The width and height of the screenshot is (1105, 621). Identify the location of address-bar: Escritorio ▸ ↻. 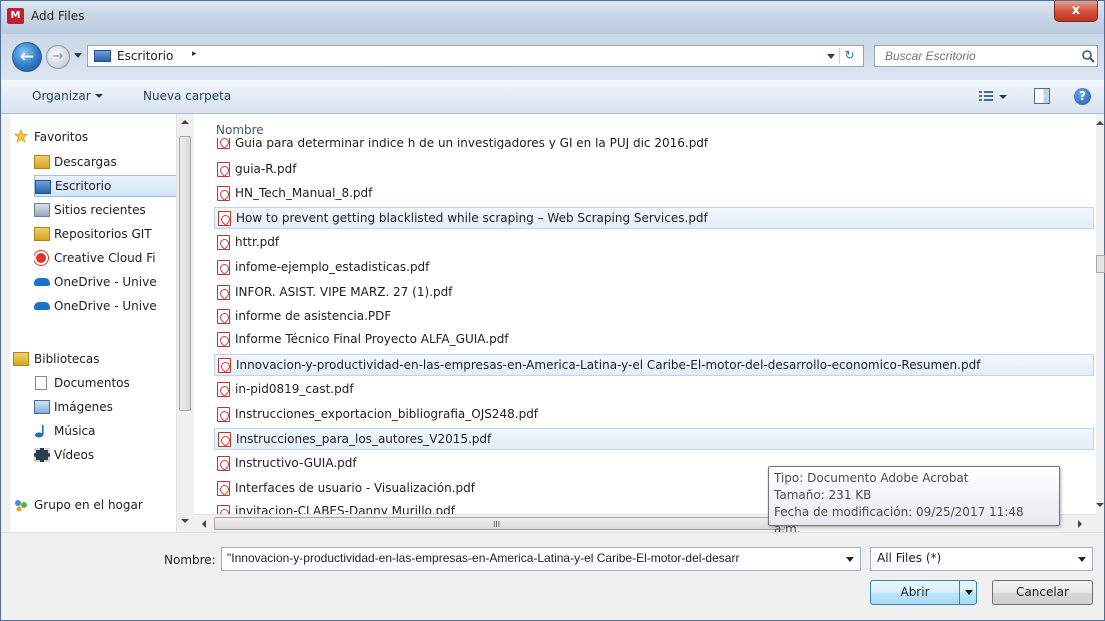
(475, 56).